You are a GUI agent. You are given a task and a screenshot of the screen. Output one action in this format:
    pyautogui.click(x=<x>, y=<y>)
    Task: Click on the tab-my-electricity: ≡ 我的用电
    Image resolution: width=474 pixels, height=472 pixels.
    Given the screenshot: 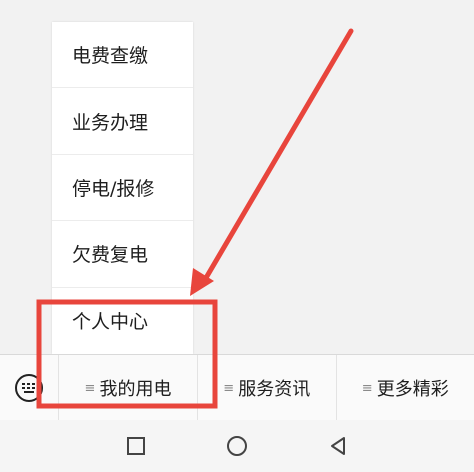 What is the action you would take?
    pyautogui.click(x=127, y=388)
    